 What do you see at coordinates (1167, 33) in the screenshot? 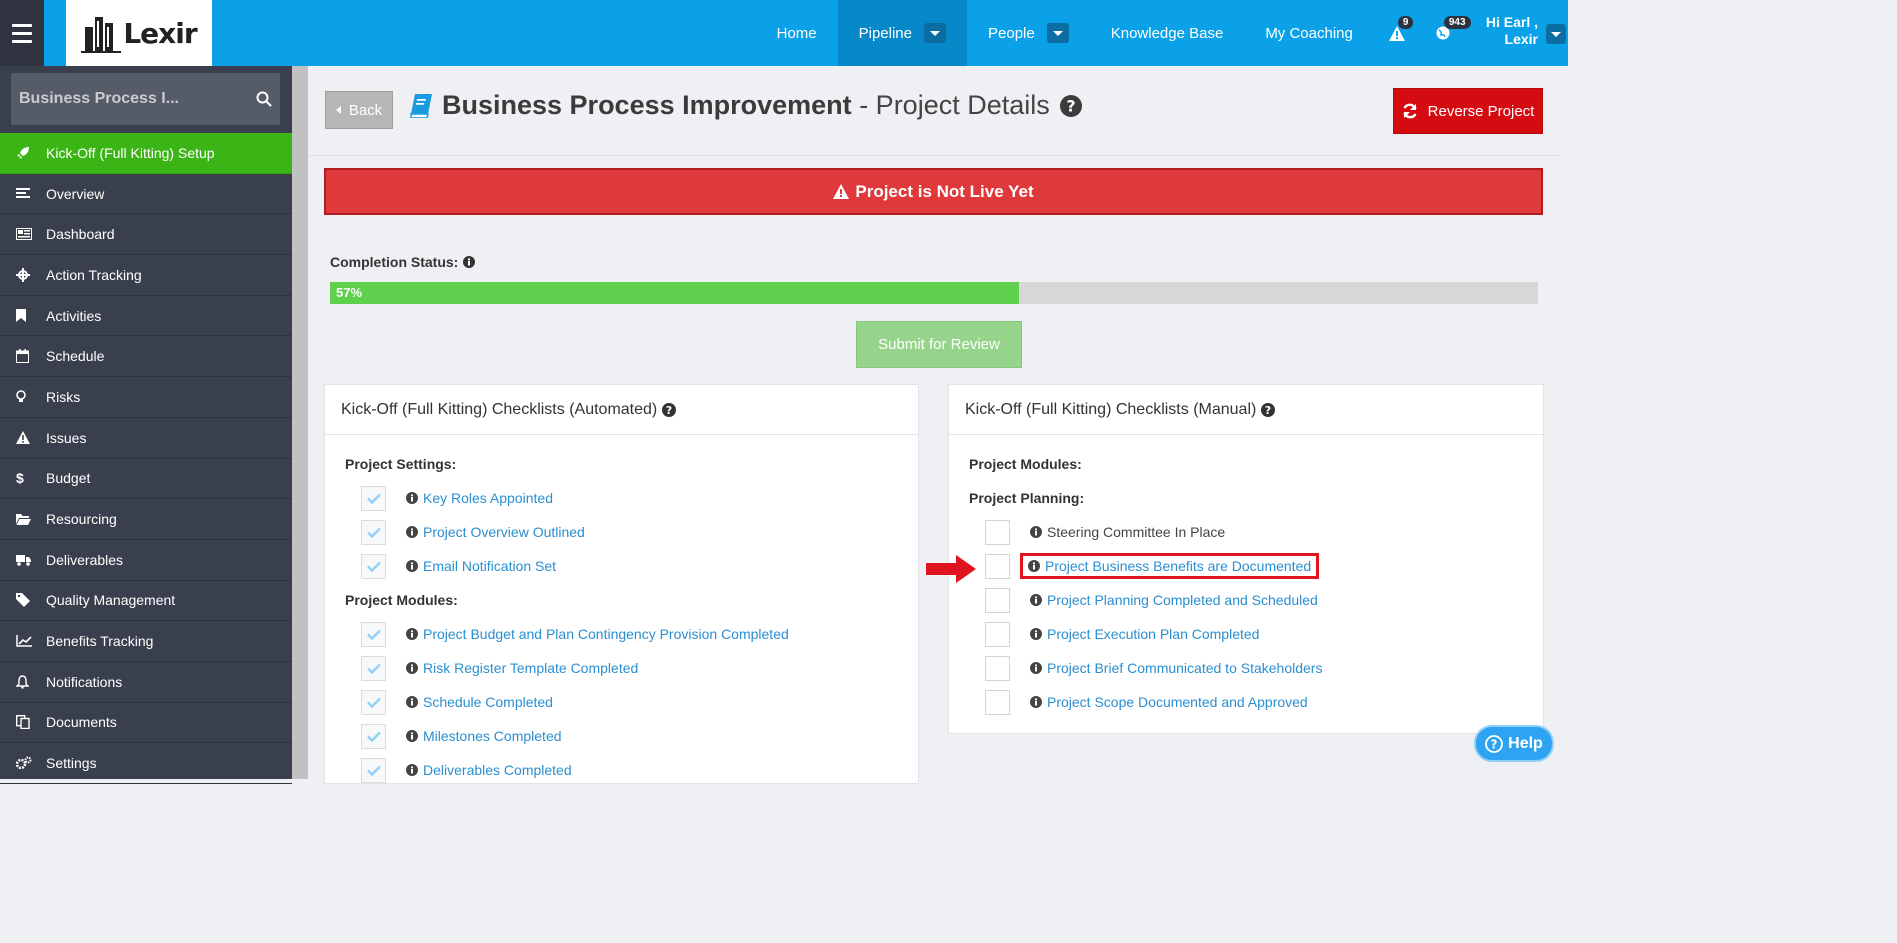
I see `nav-knowledge-base: Knowledge Base` at bounding box center [1167, 33].